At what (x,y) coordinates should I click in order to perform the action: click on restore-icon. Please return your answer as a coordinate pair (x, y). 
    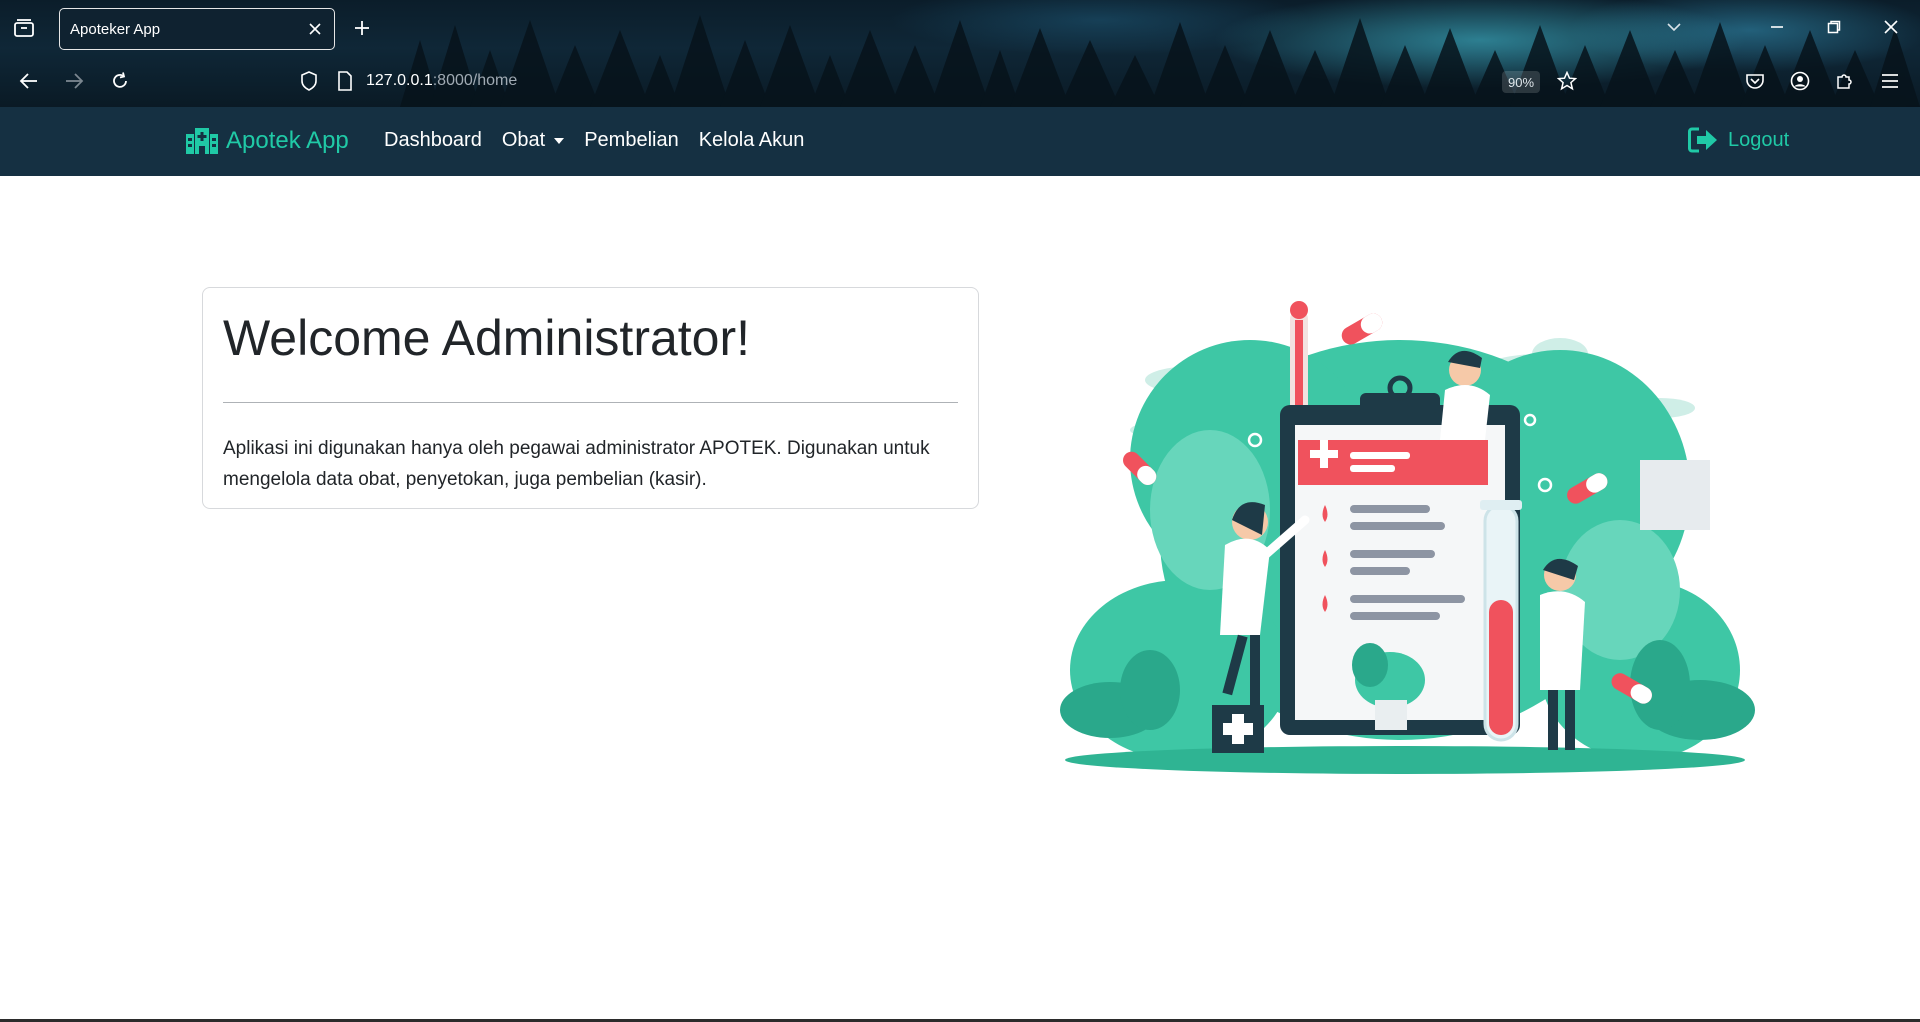
    Looking at the image, I should click on (1834, 27).